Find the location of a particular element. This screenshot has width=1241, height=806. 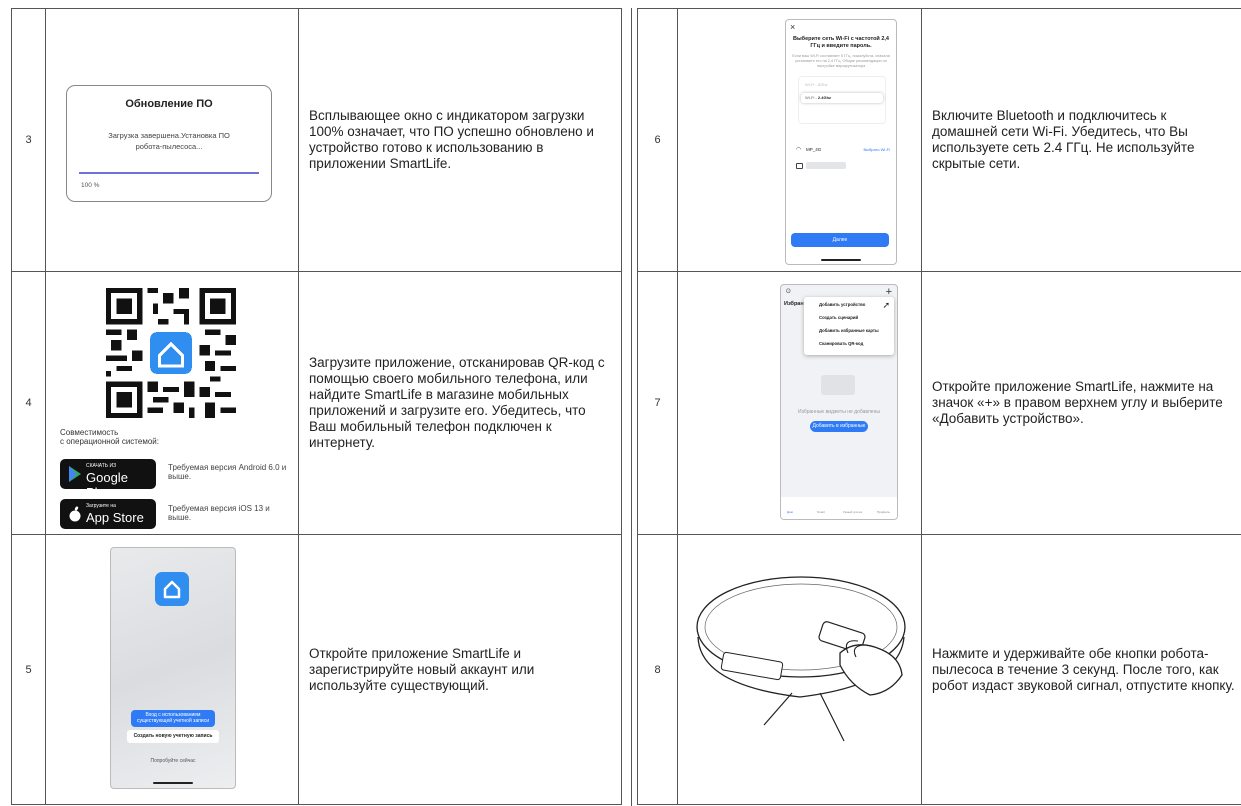

step-number: 6 is located at coordinates (657, 140).